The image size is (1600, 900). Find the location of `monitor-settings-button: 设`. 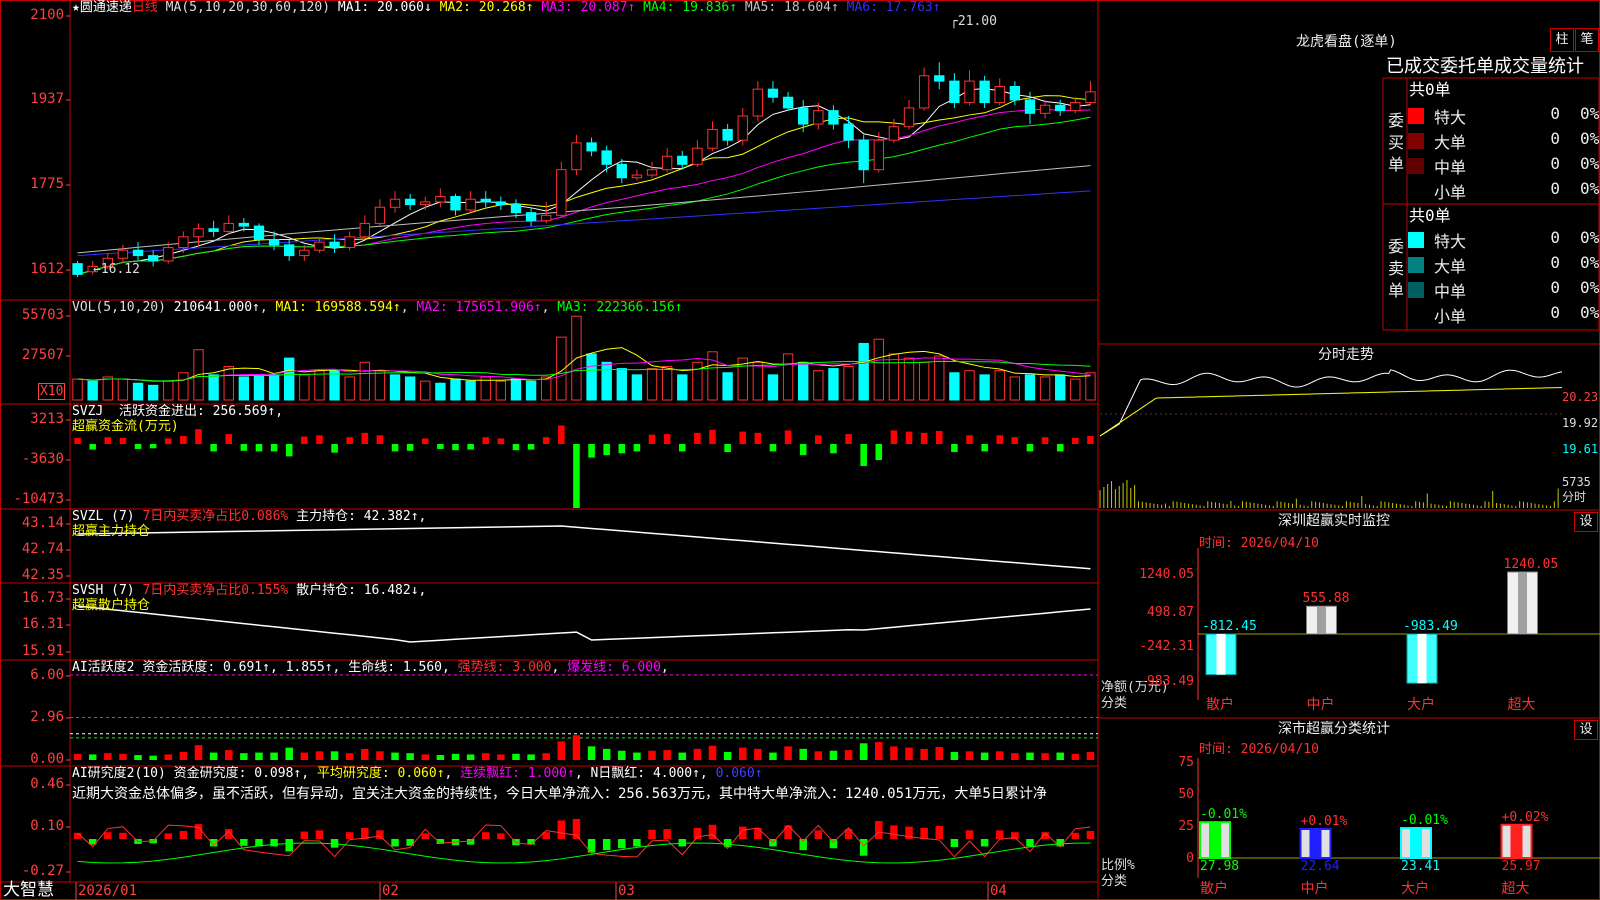

monitor-settings-button: 设 is located at coordinates (1586, 522).